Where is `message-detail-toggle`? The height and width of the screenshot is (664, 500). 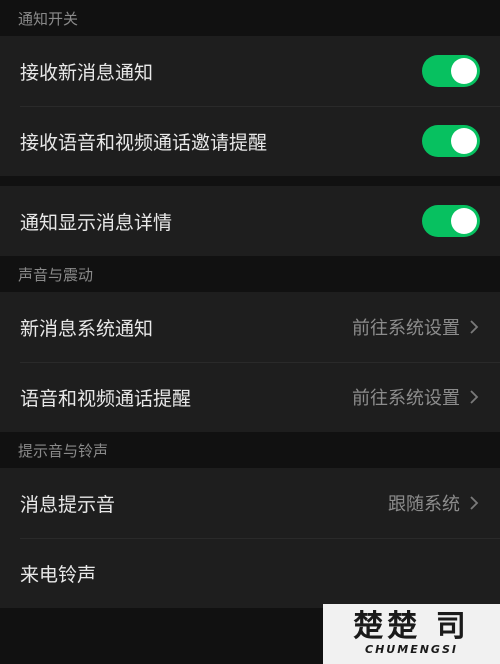
message-detail-toggle is located at coordinates (451, 221).